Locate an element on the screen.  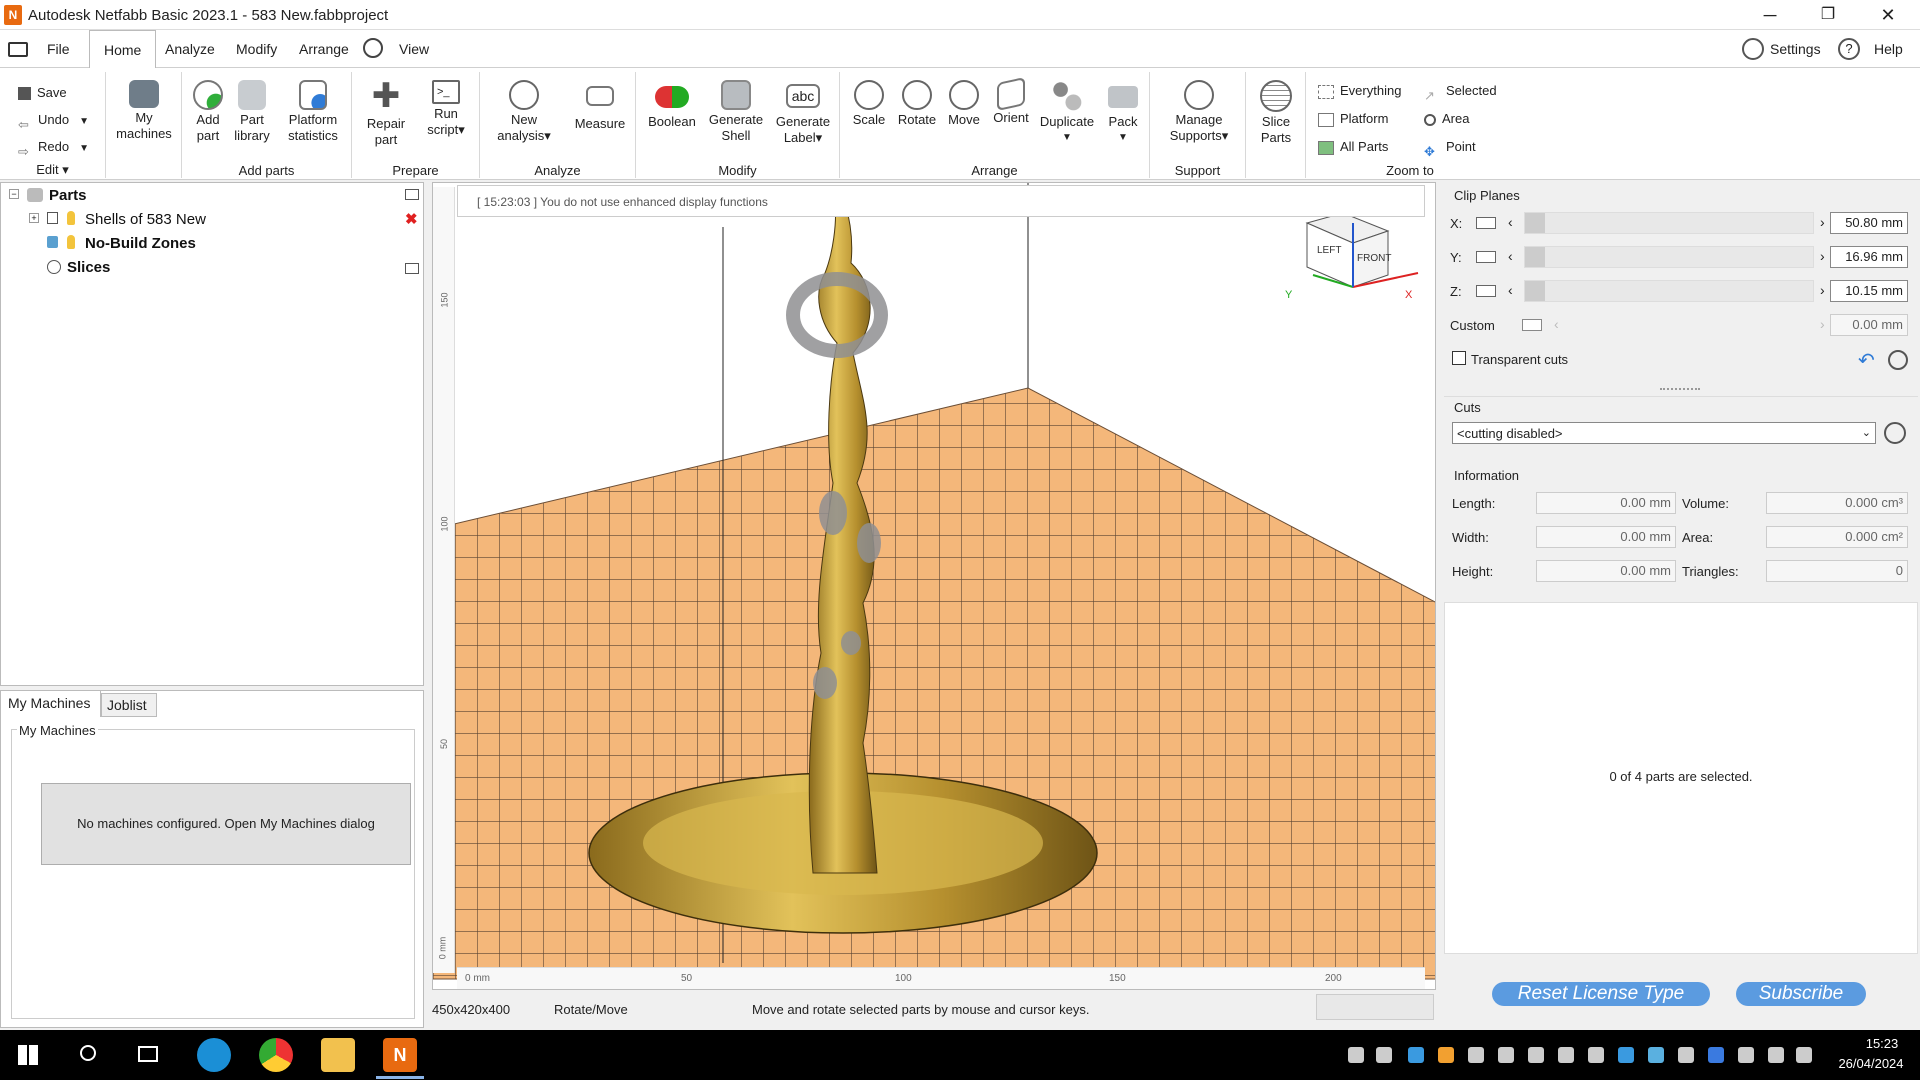
clip-y-left-arrow: ‹ is located at coordinates (1510, 256).